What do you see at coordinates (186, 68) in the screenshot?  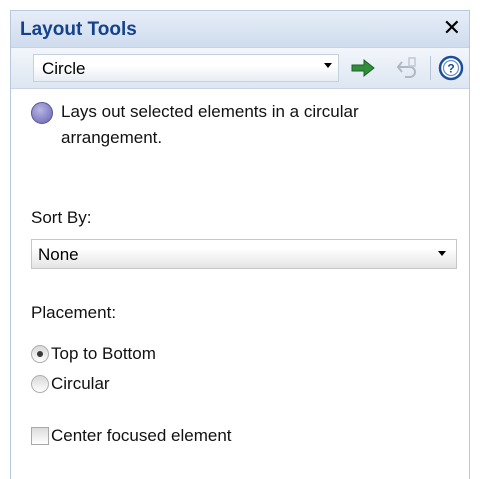 I see `layout-type-dropdown: Circle` at bounding box center [186, 68].